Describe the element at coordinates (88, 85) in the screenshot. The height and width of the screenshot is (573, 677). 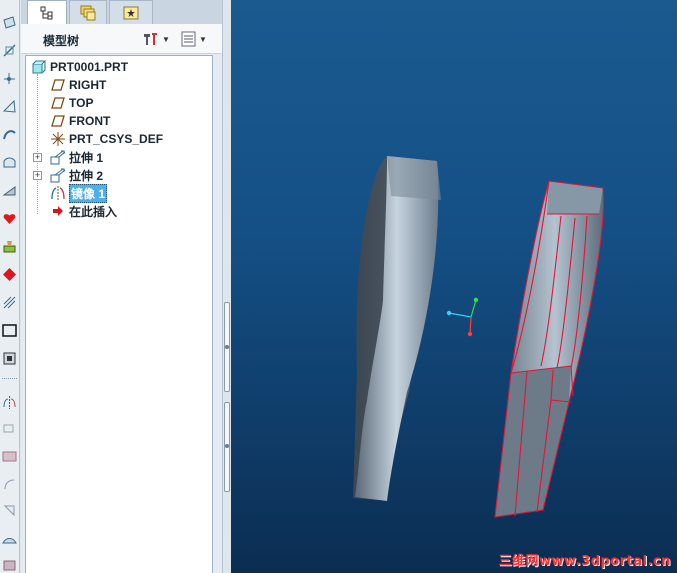
I see `tree-item-label: RIGHT` at that location.